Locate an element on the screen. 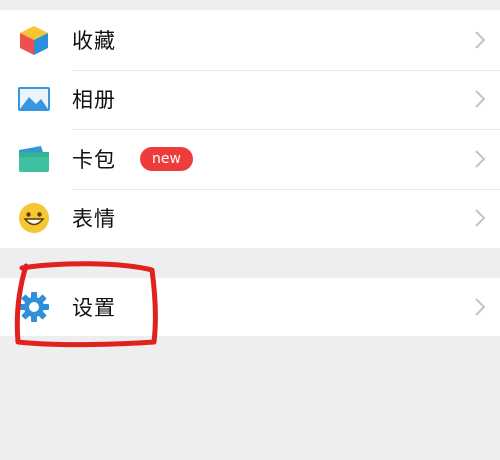 The image size is (500, 460). new-badge: new is located at coordinates (166, 158).